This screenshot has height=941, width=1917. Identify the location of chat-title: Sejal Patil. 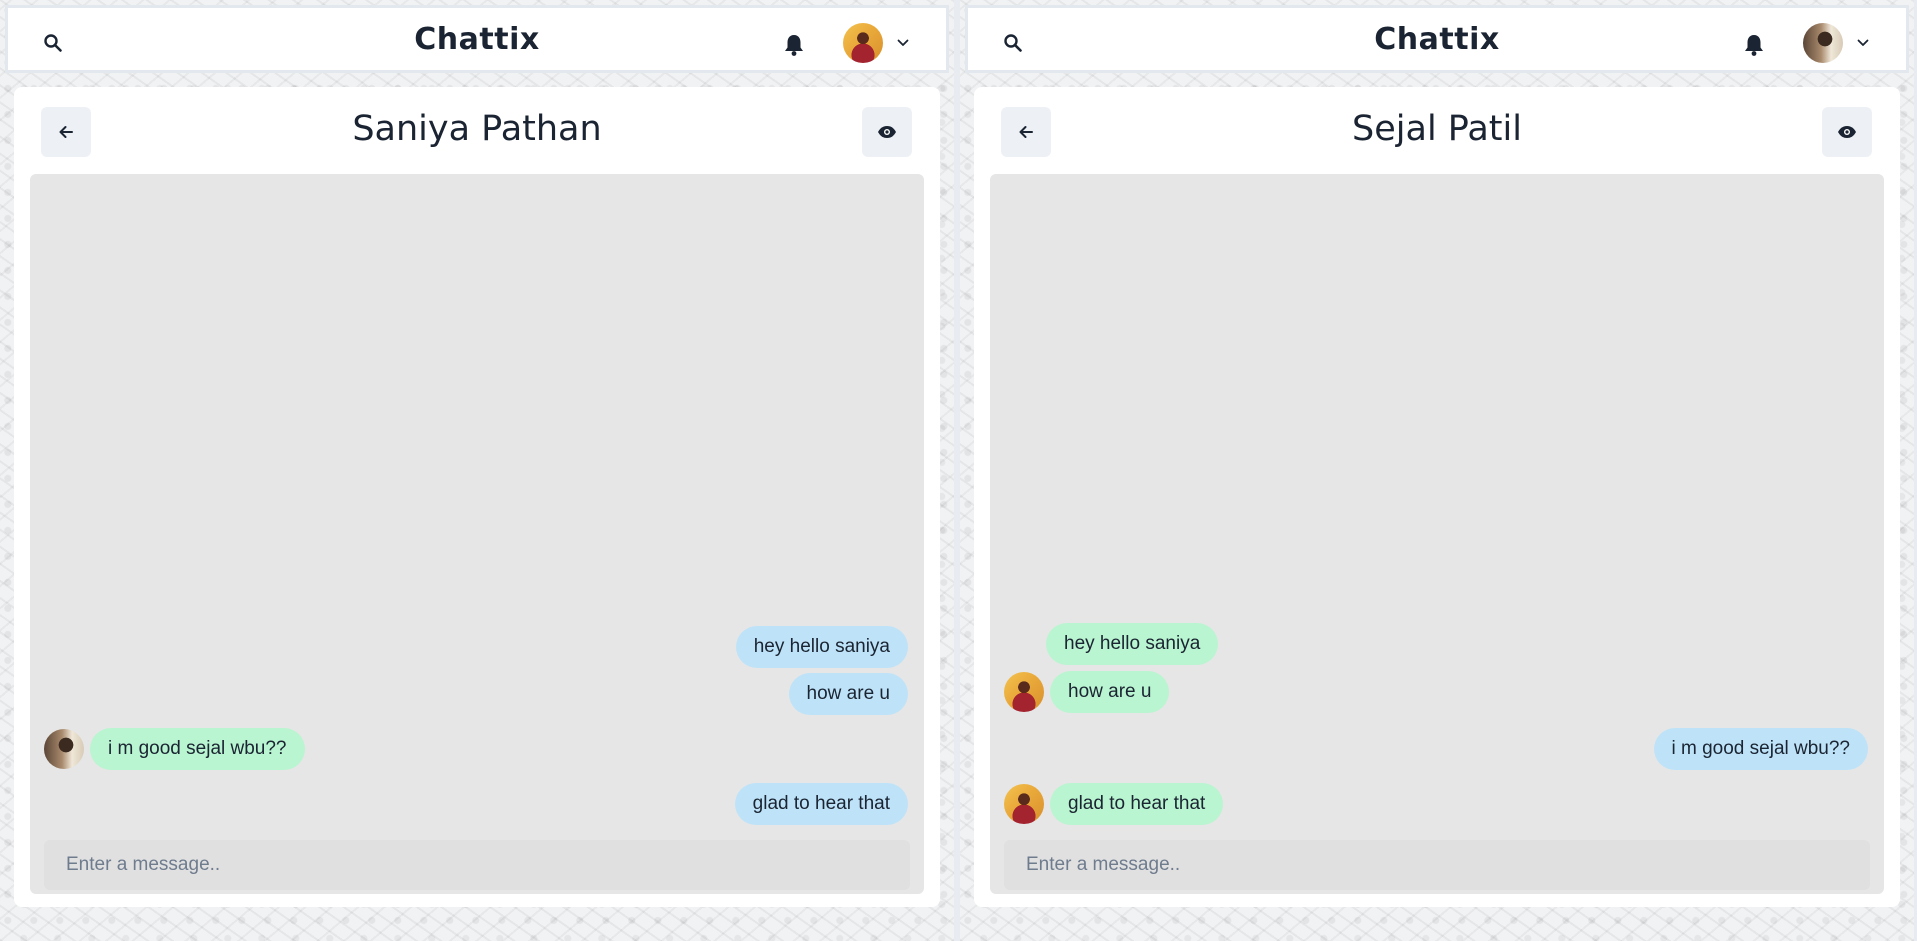
(1437, 129).